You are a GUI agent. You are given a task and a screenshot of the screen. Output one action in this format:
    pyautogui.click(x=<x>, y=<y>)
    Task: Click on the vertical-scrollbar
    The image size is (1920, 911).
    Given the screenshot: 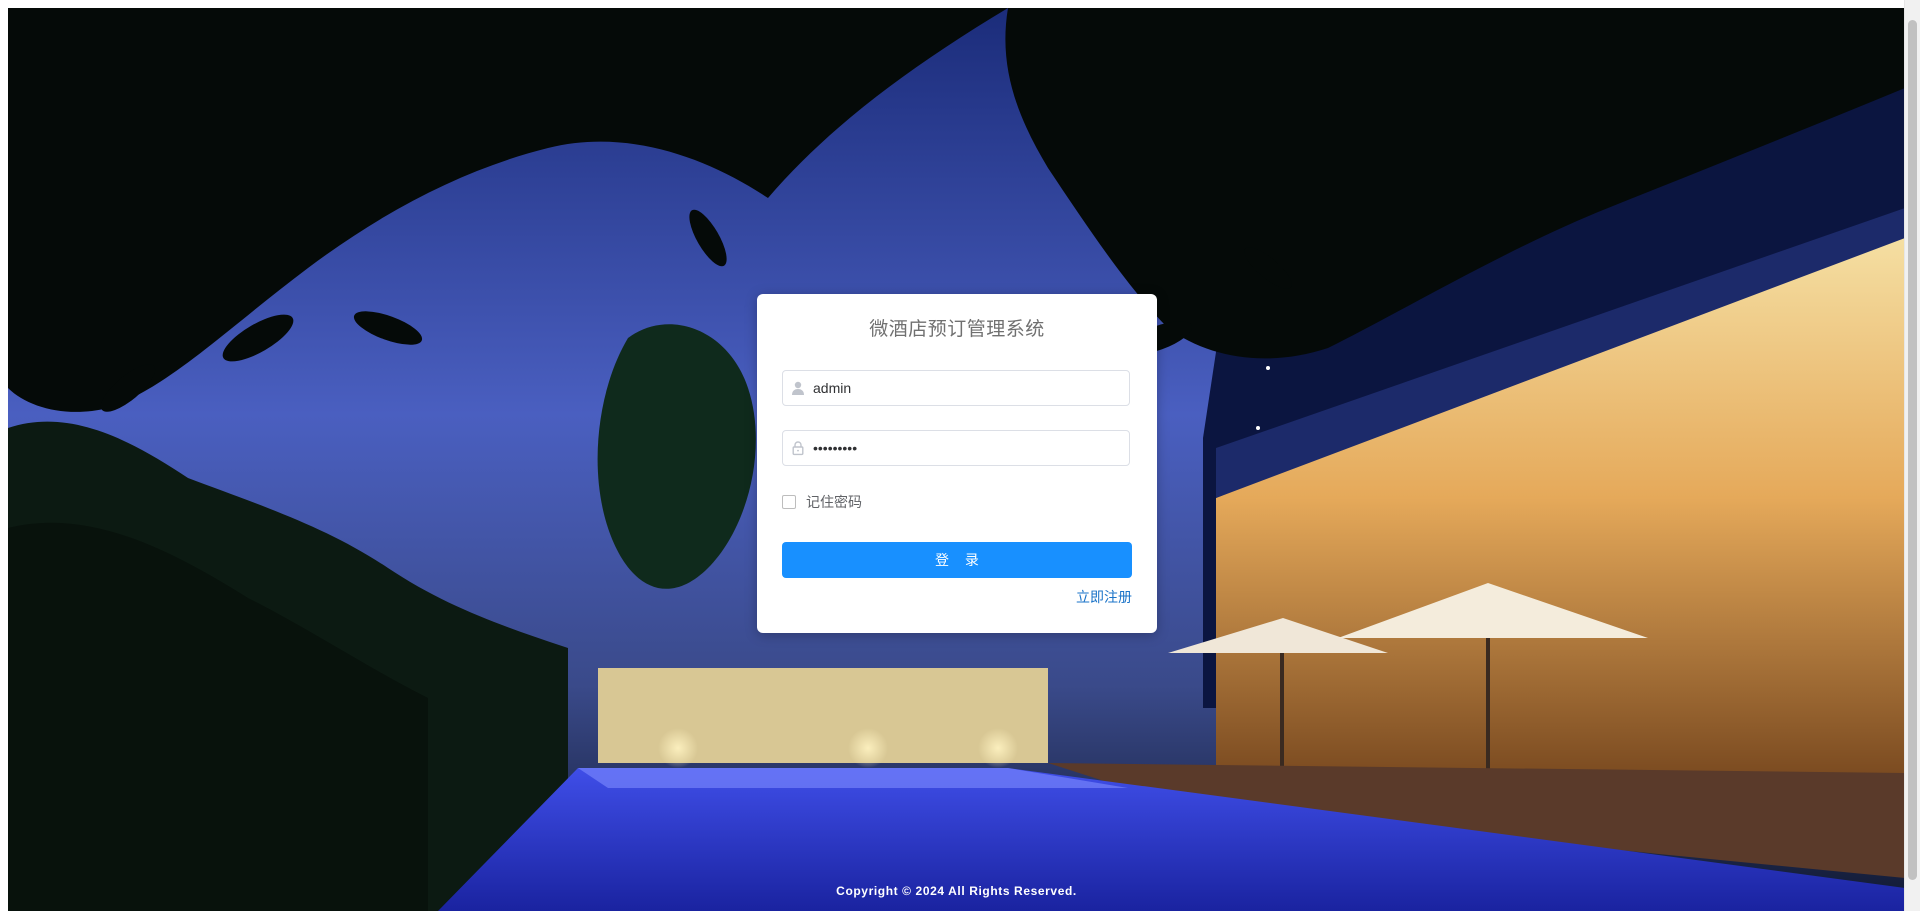 What is the action you would take?
    pyautogui.click(x=1912, y=455)
    